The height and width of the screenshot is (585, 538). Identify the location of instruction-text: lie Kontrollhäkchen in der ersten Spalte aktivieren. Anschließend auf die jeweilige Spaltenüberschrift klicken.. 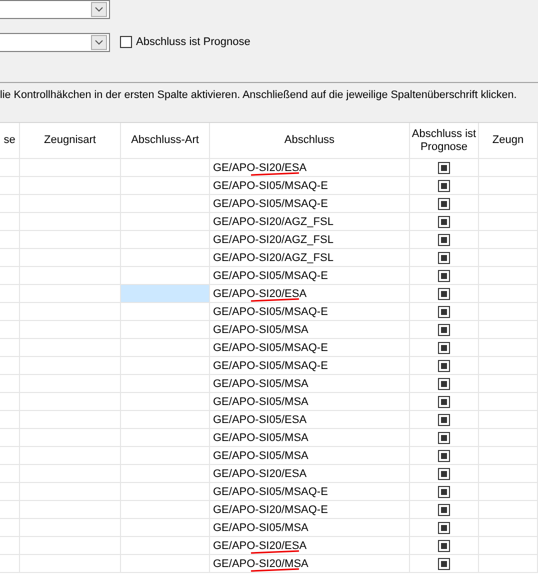
(259, 96).